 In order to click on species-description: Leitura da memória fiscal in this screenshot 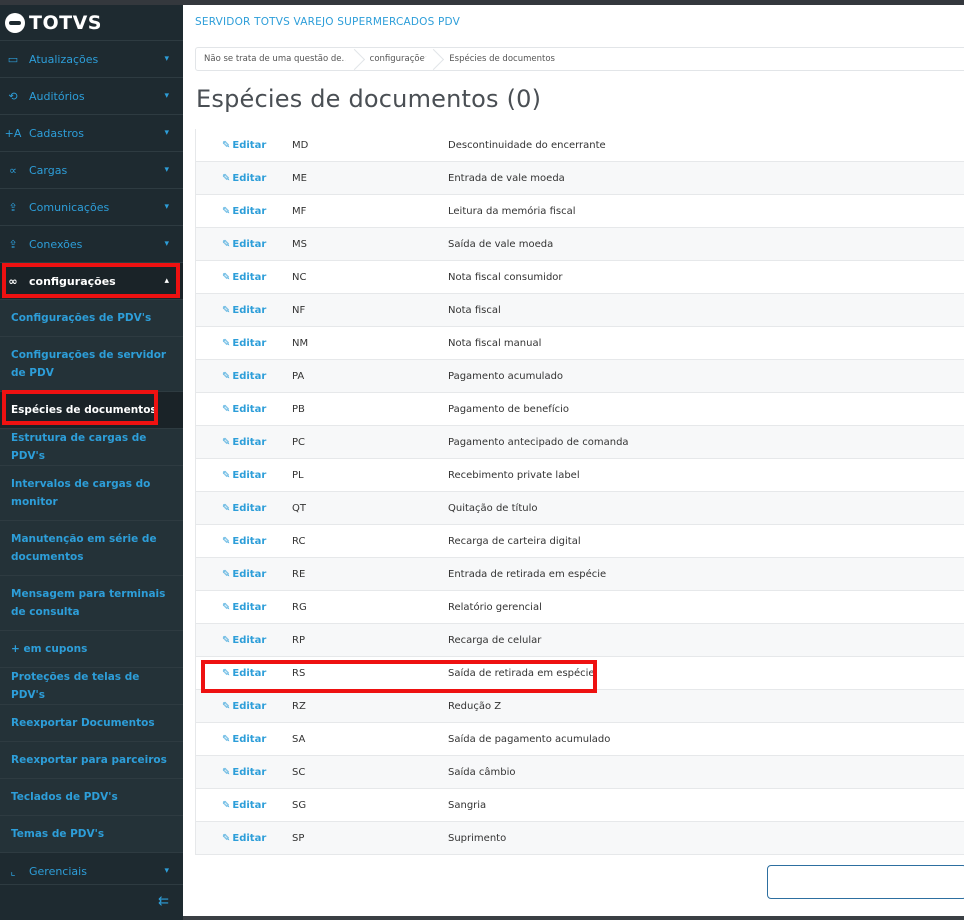, I will do `click(512, 211)`.